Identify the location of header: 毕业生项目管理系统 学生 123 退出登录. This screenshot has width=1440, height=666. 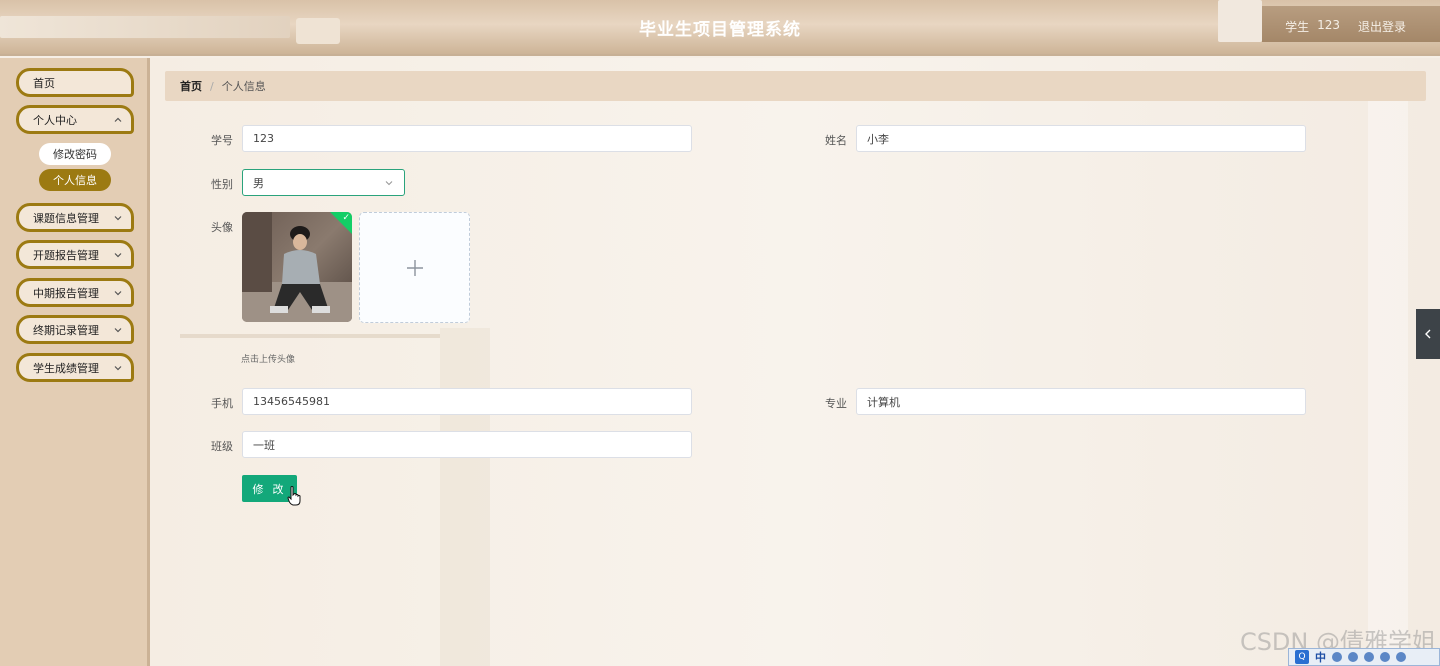
(720, 28).